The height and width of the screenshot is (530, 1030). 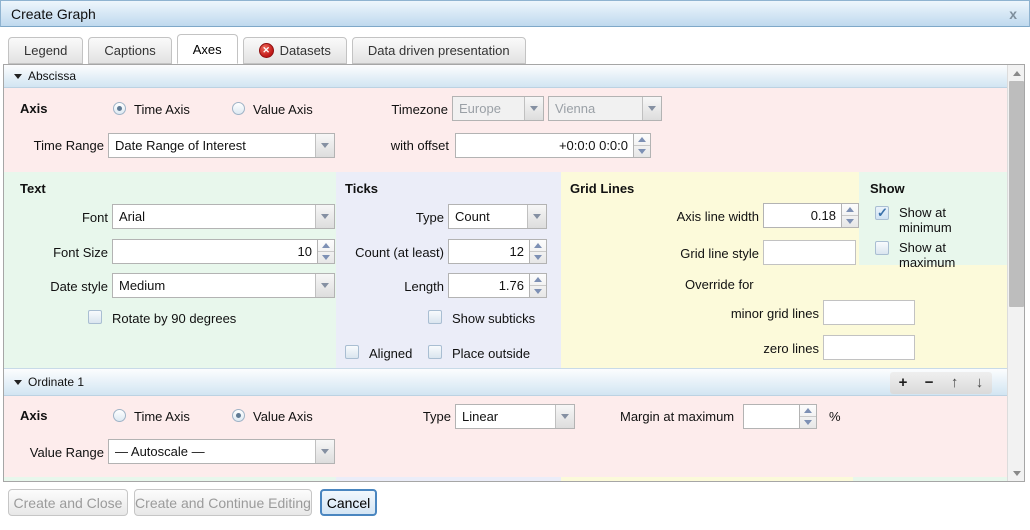 What do you see at coordinates (438, 50) in the screenshot?
I see `tab-data-driven-presentation: Data driven presentation` at bounding box center [438, 50].